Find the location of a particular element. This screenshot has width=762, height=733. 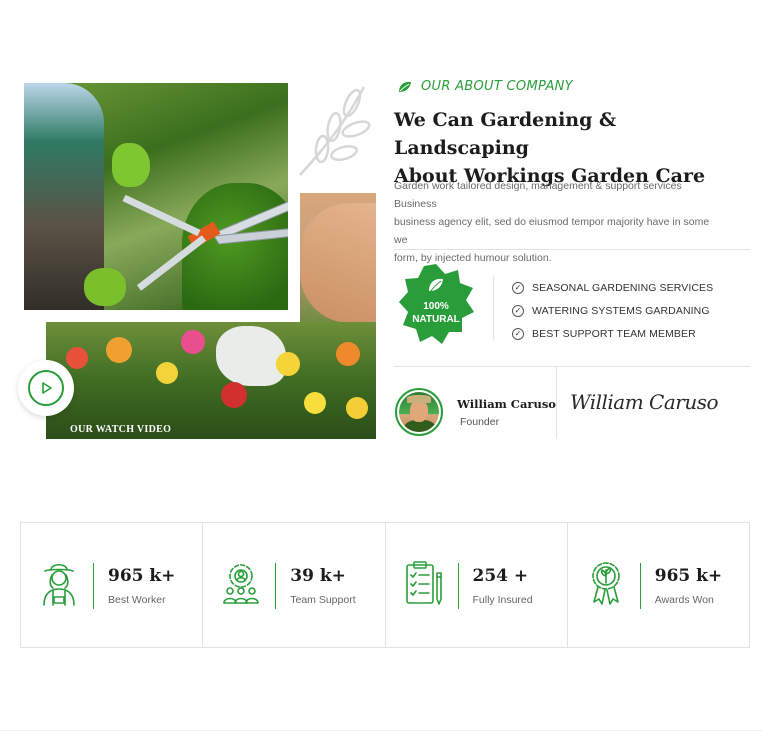

list-item: ✓ SEASONAL GARDENING SERVICES is located at coordinates (612, 287).